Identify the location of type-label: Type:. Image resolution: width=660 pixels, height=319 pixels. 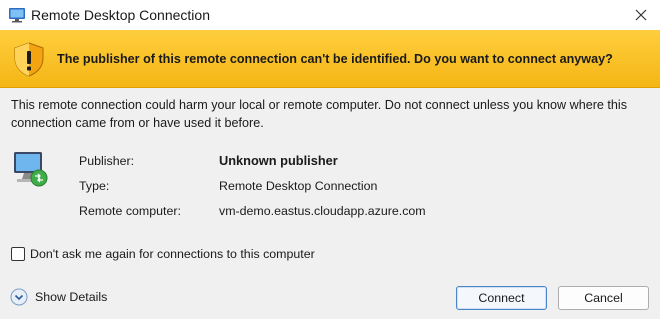
(94, 186).